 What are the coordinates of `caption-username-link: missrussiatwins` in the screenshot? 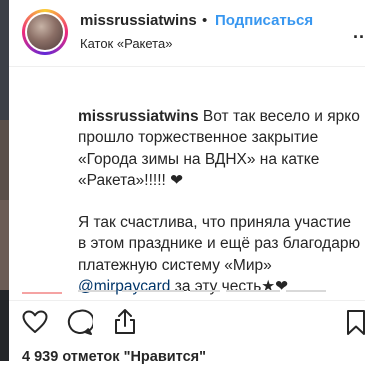 It's located at (138, 116).